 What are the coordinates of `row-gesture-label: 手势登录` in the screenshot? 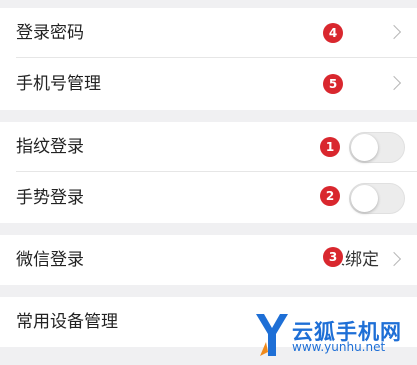 It's located at (50, 198).